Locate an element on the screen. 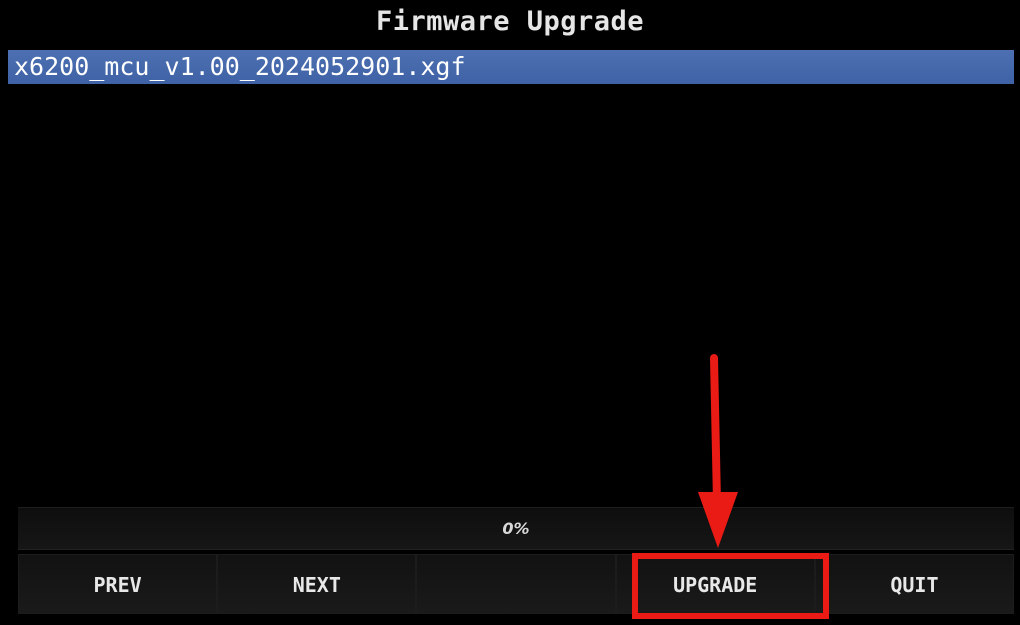  progress-label: 0% is located at coordinates (516, 528).